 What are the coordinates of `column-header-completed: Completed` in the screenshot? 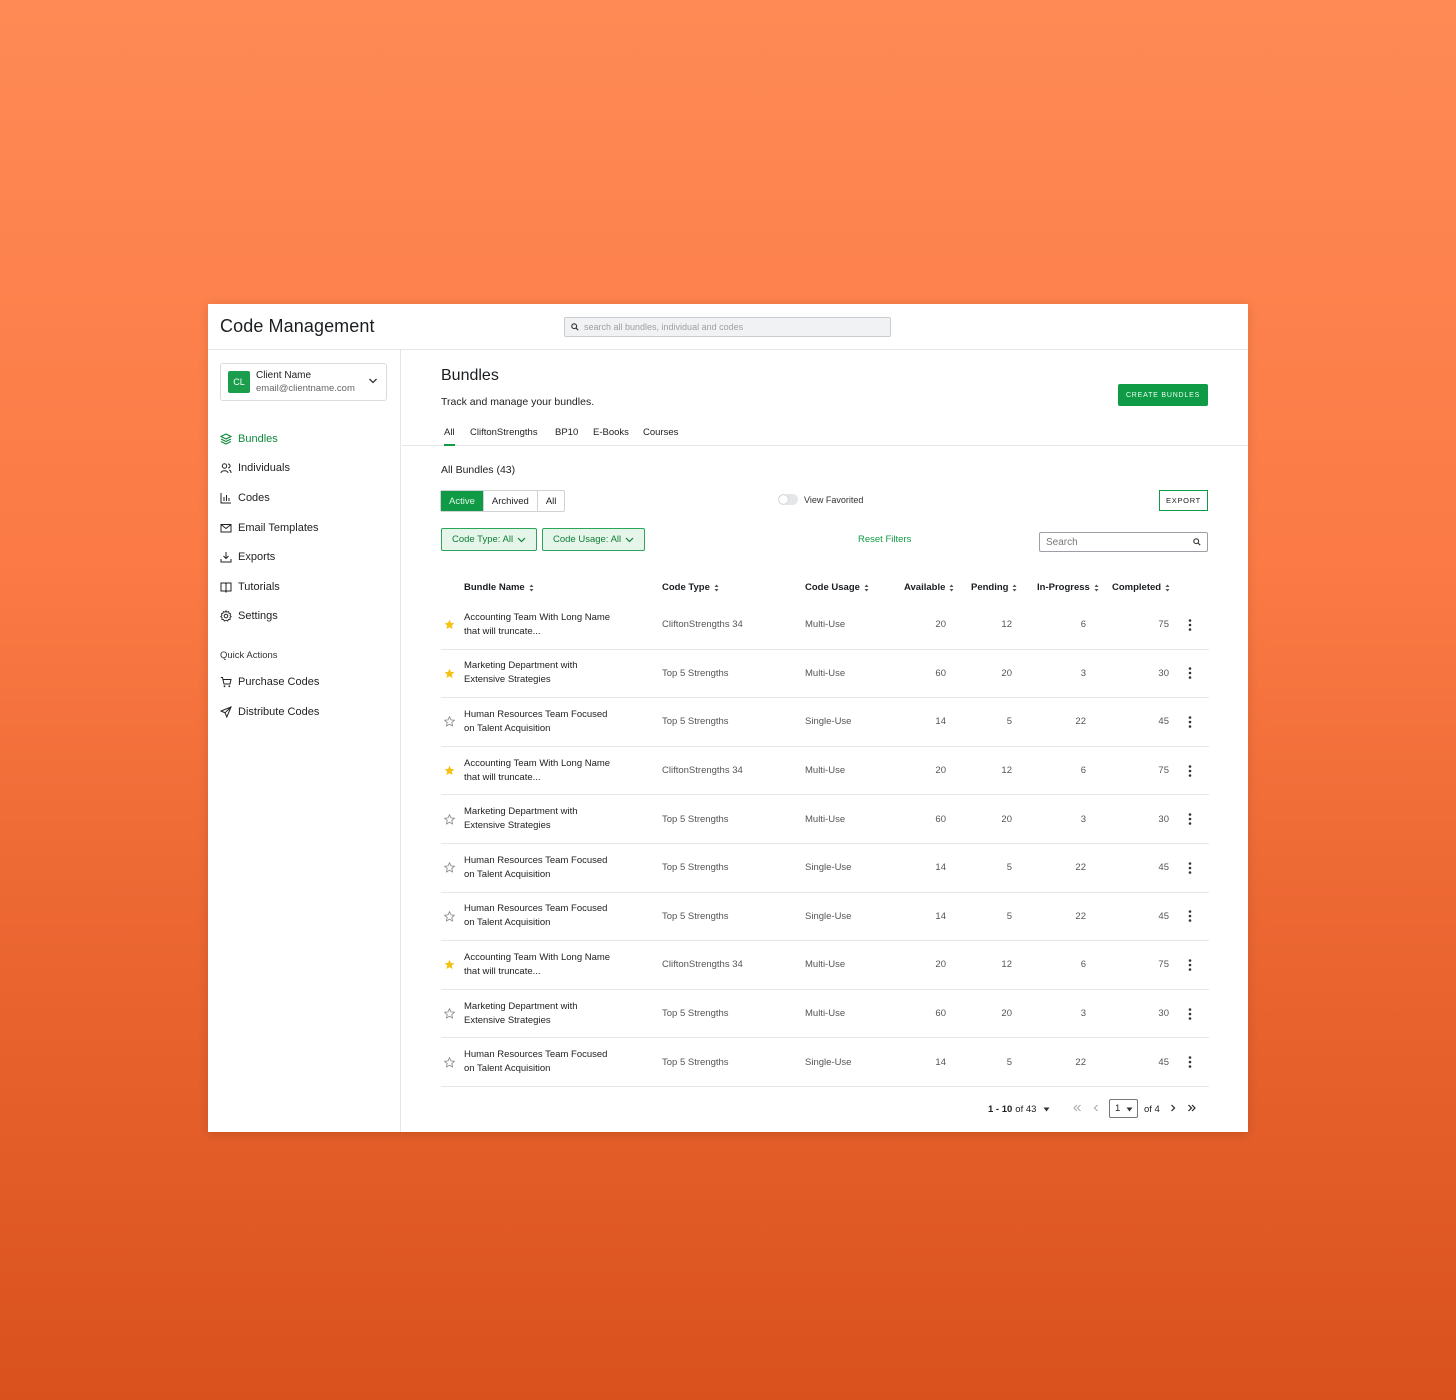 It's located at (1141, 587).